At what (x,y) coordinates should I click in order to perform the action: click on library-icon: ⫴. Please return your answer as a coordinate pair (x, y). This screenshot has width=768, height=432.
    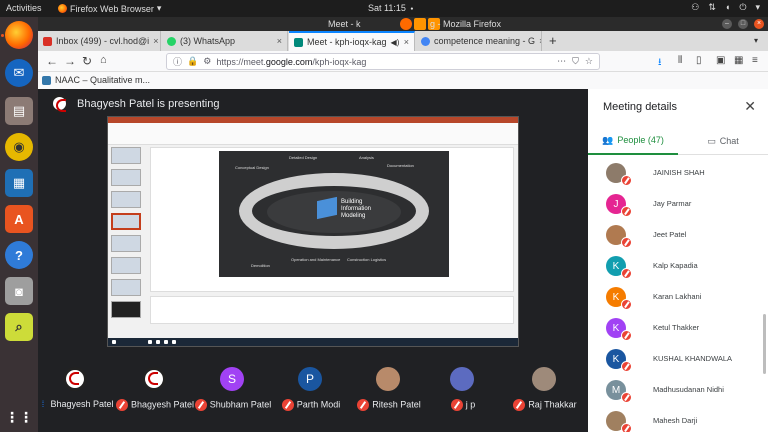
    Looking at the image, I should click on (680, 60).